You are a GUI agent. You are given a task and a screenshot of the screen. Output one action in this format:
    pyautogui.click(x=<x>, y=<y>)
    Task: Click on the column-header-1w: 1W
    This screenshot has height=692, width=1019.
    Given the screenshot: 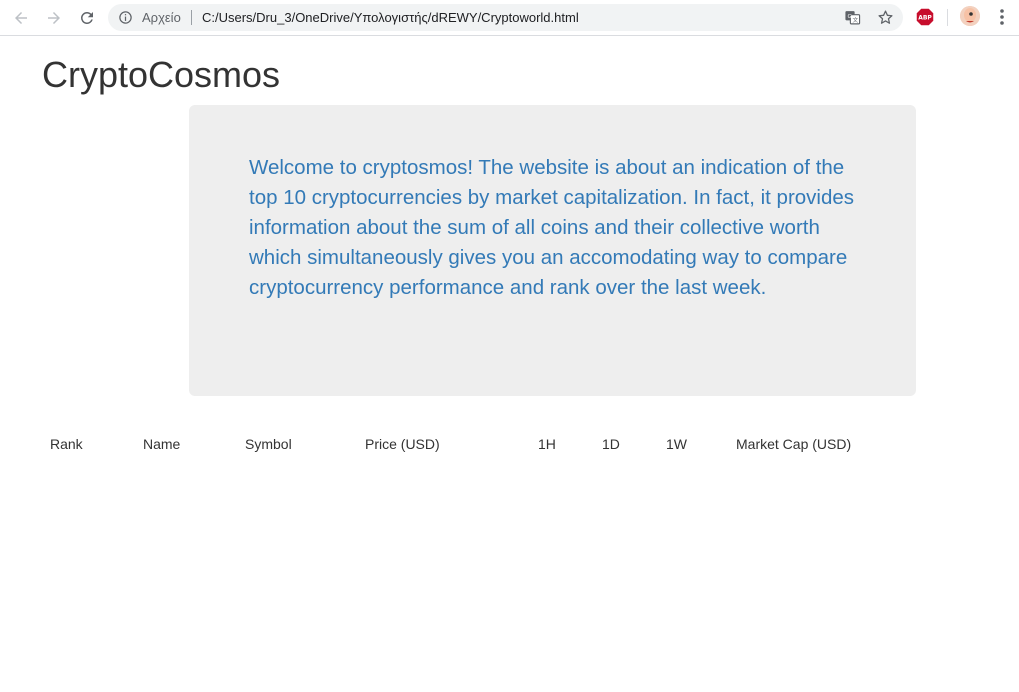 What is the action you would take?
    pyautogui.click(x=676, y=444)
    